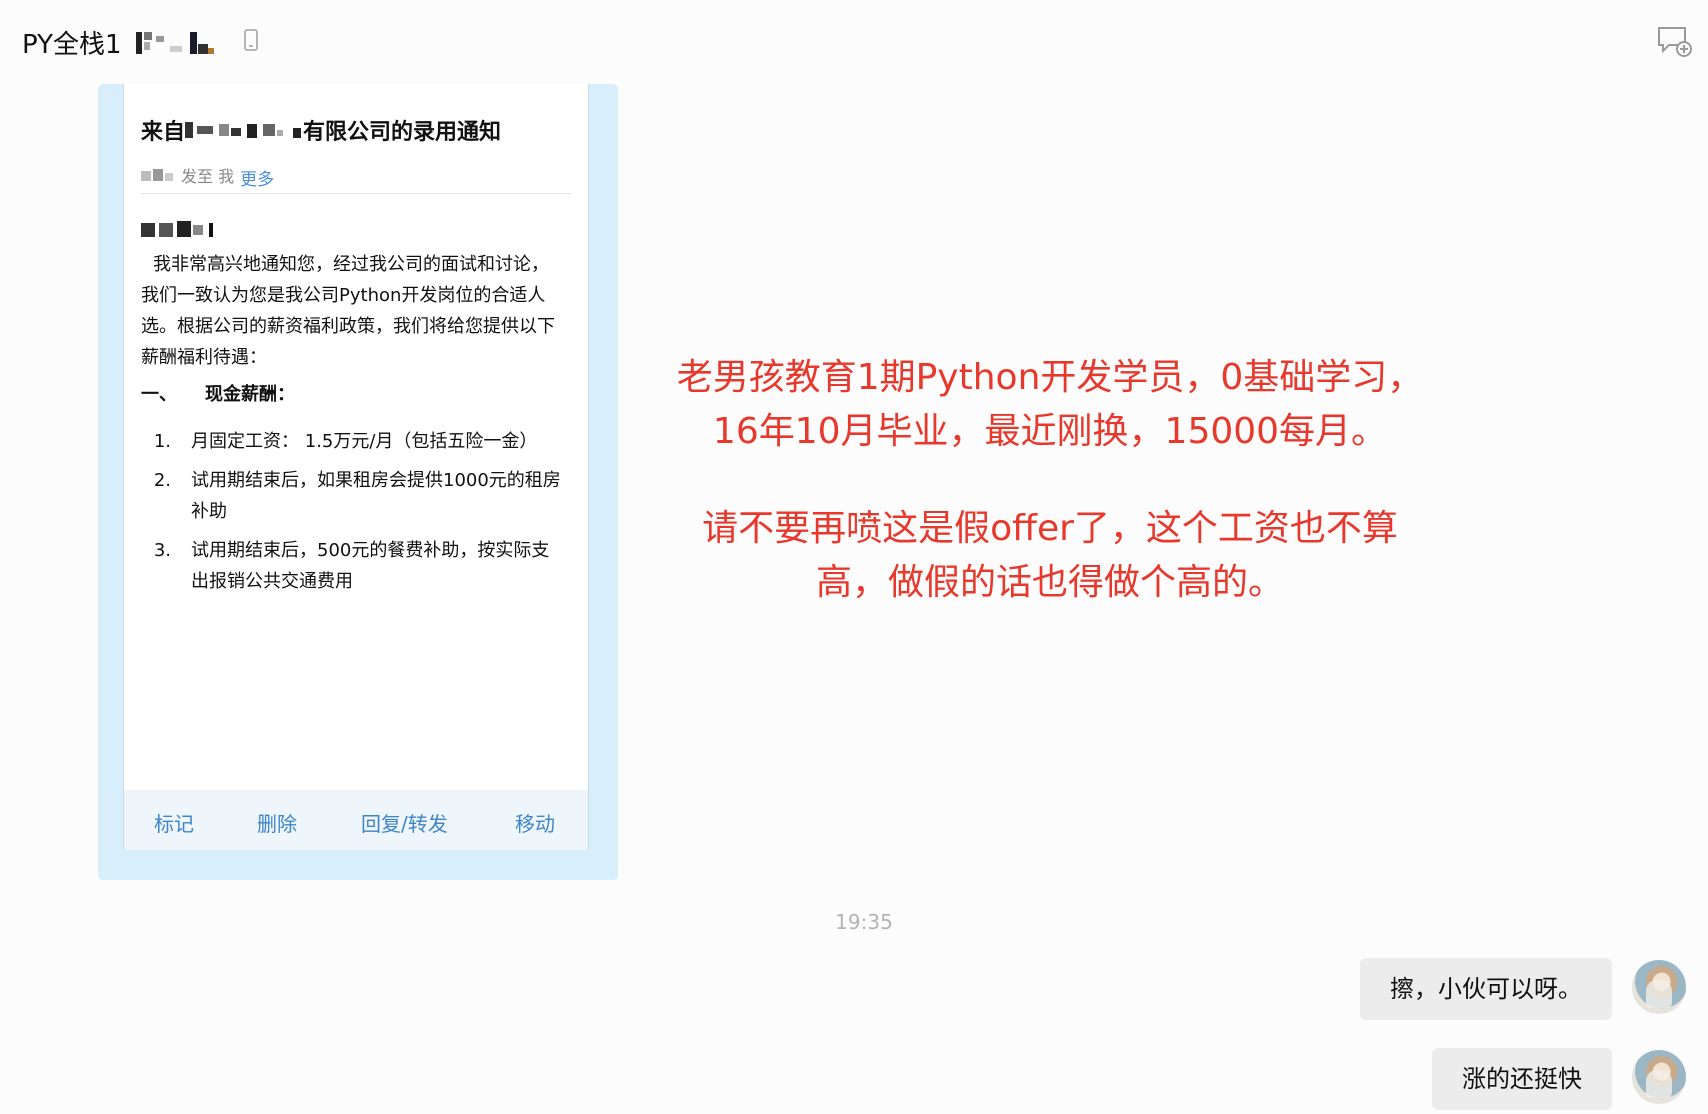 This screenshot has height=1114, width=1708. What do you see at coordinates (251, 40) in the screenshot?
I see `phone-icon` at bounding box center [251, 40].